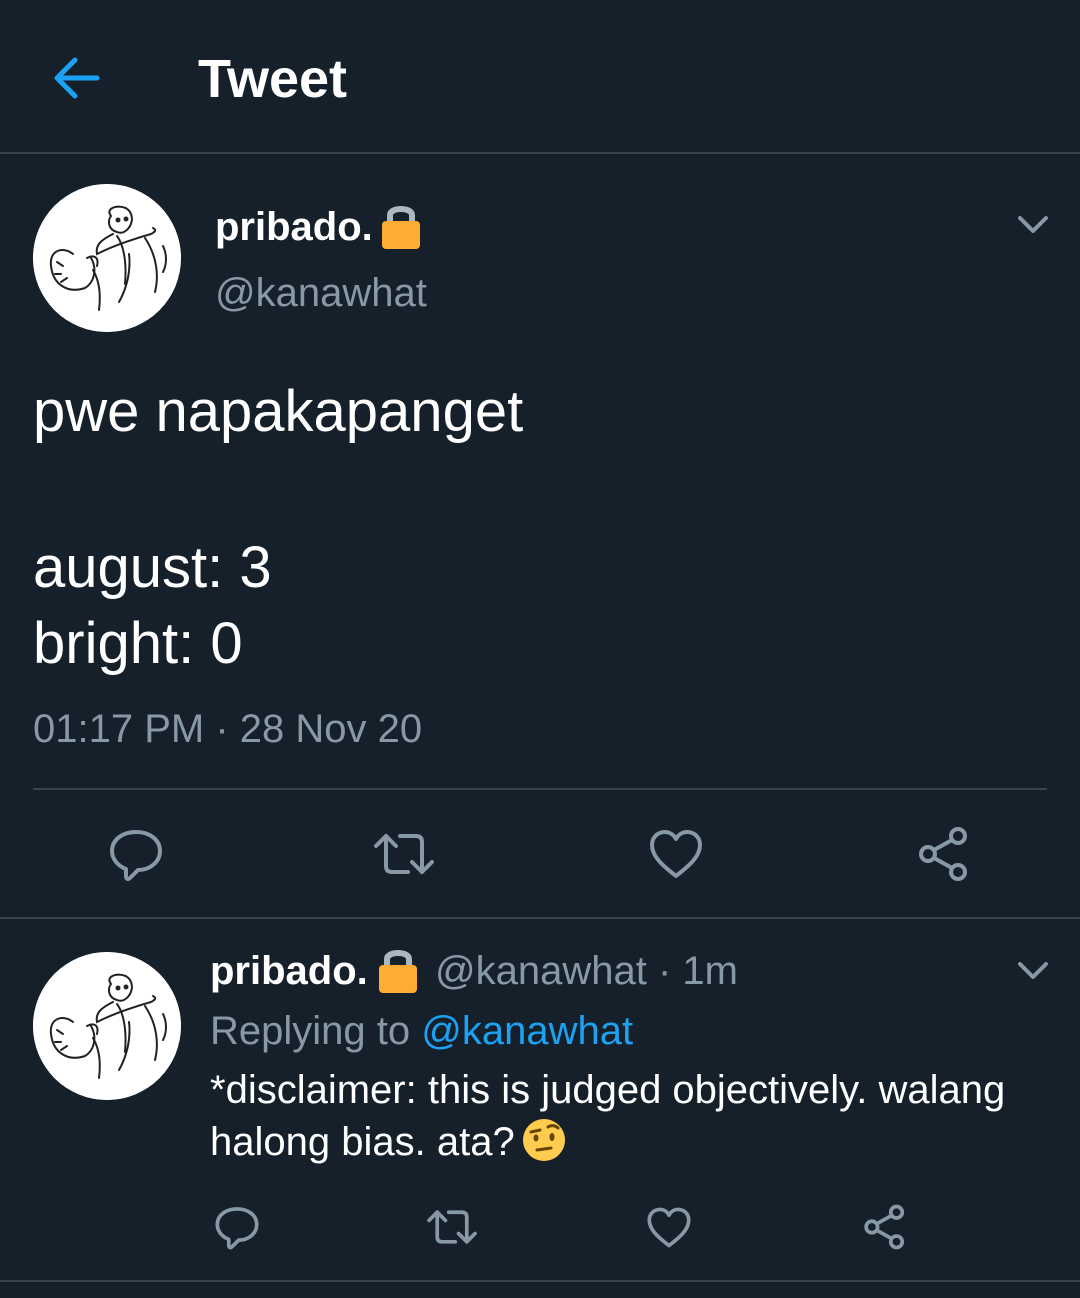 The width and height of the screenshot is (1080, 1298). I want to click on tweet-menu-button, so click(1033, 225).